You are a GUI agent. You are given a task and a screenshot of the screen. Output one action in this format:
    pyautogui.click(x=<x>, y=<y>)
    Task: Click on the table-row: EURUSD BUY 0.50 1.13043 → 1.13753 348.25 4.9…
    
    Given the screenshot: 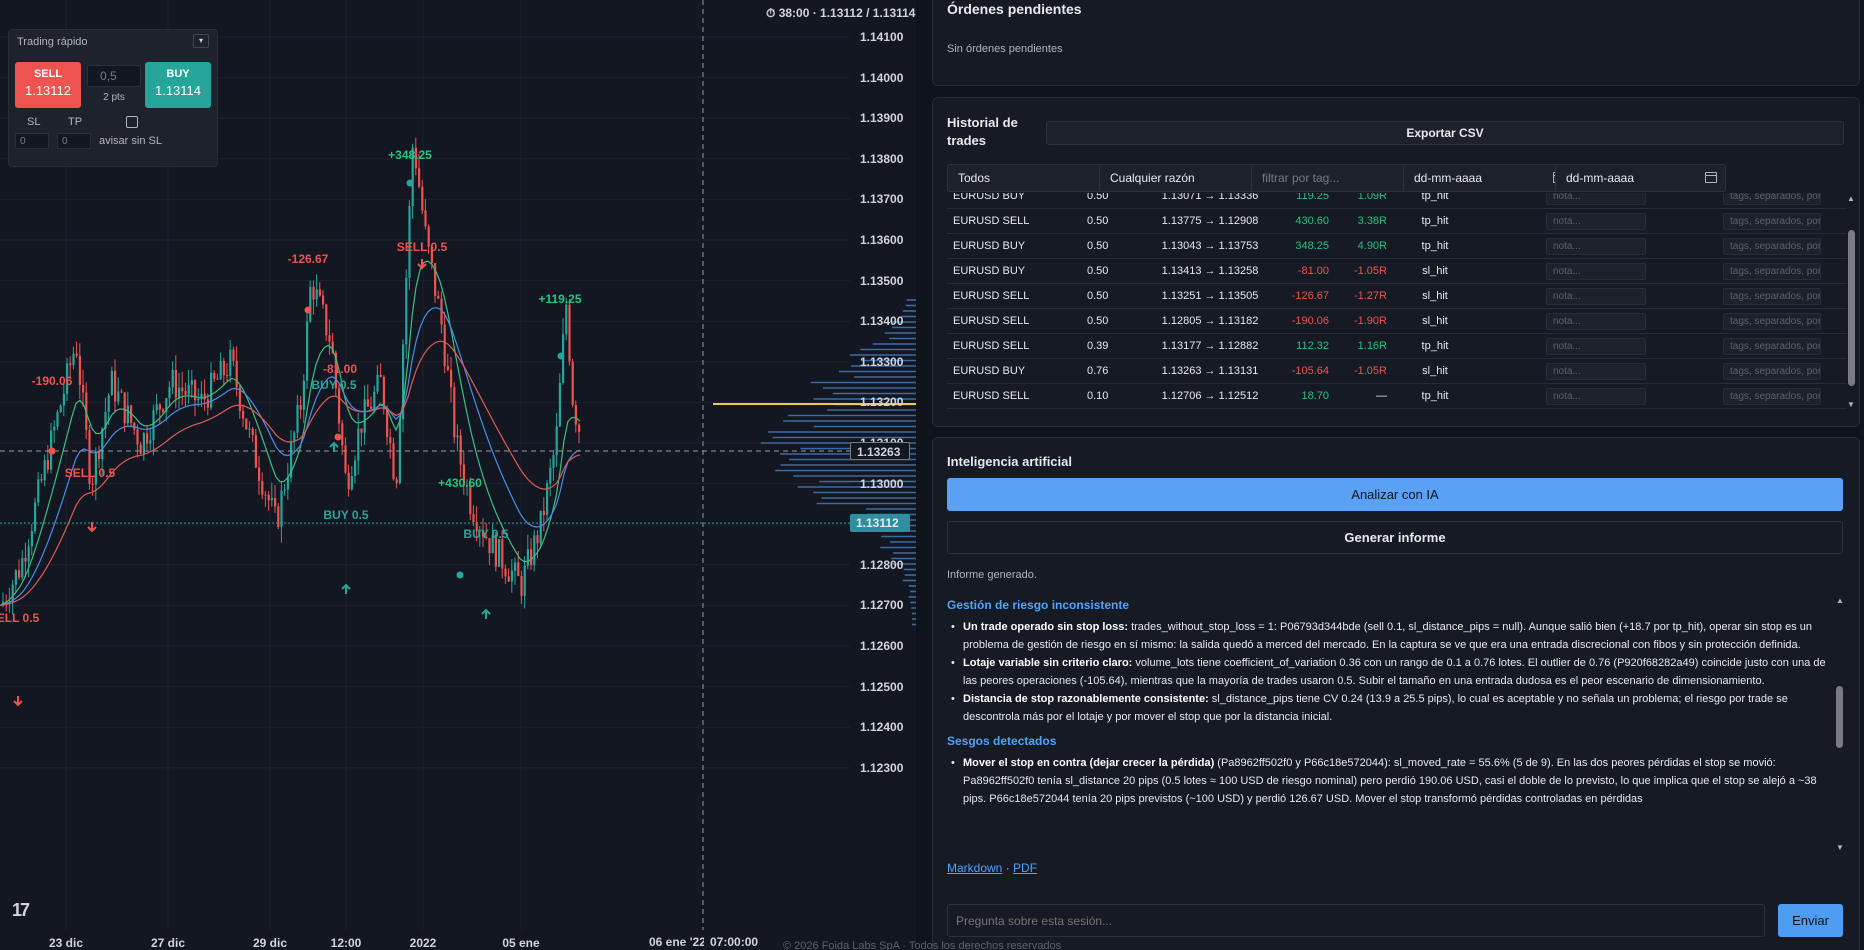 What is the action you would take?
    pyautogui.click(x=1397, y=246)
    